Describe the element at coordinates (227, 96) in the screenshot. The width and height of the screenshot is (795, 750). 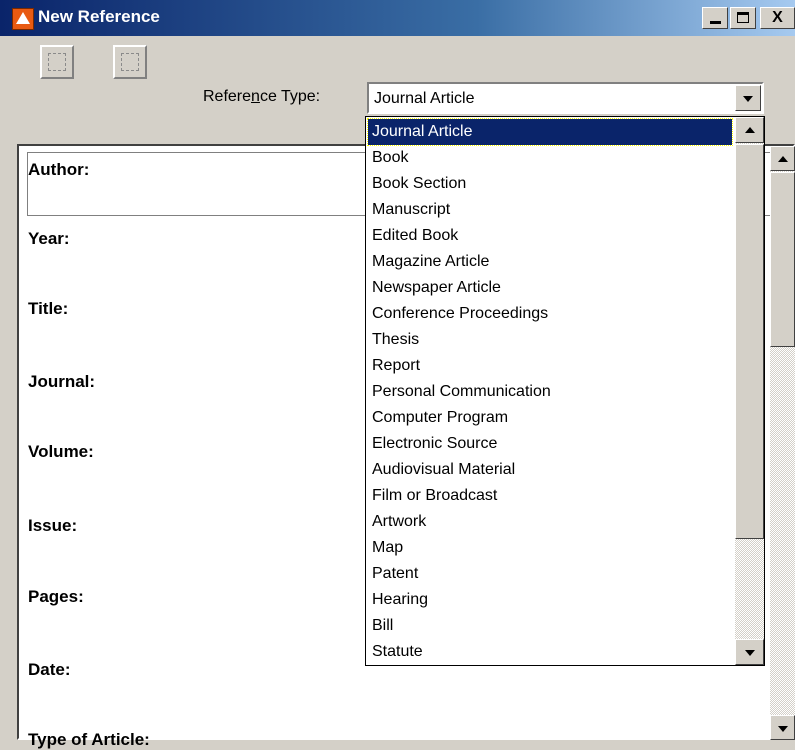
I see `reference-type-label-before: Refere` at that location.